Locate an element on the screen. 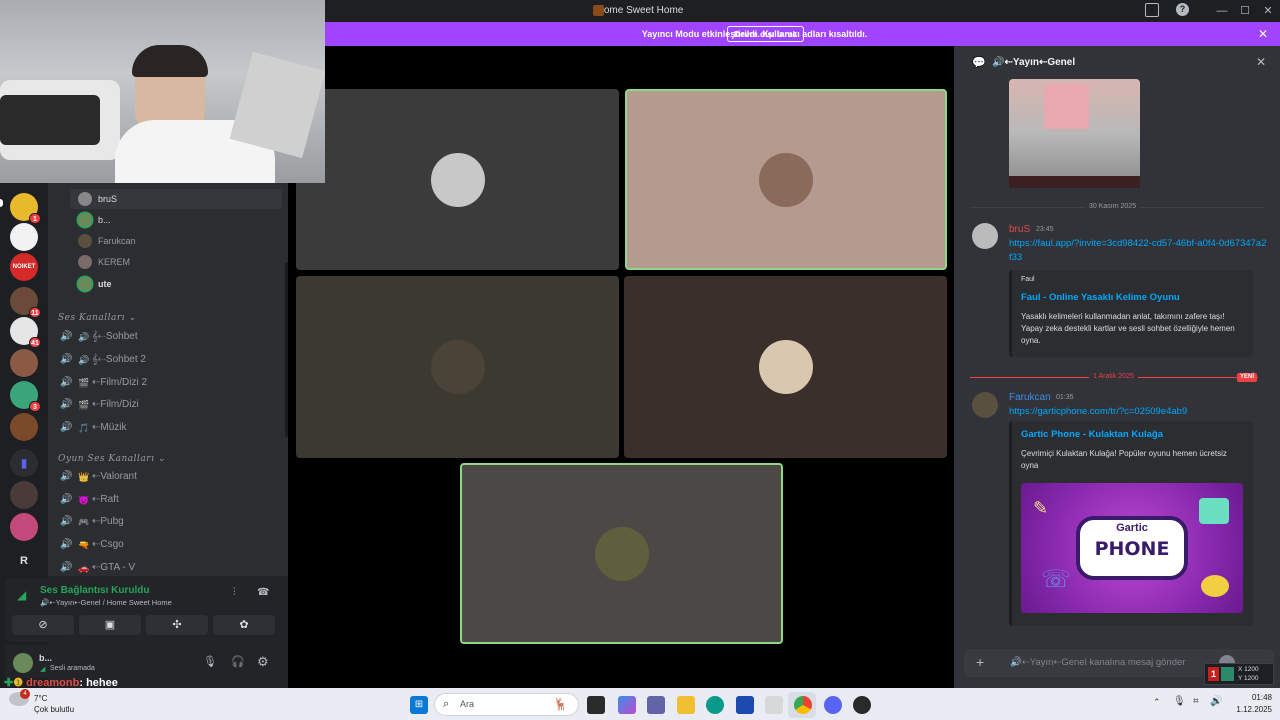 This screenshot has width=1280, height=720. message-link: https://garticphone.com/tr/?c=02509e4ab9 is located at coordinates (1139, 412).